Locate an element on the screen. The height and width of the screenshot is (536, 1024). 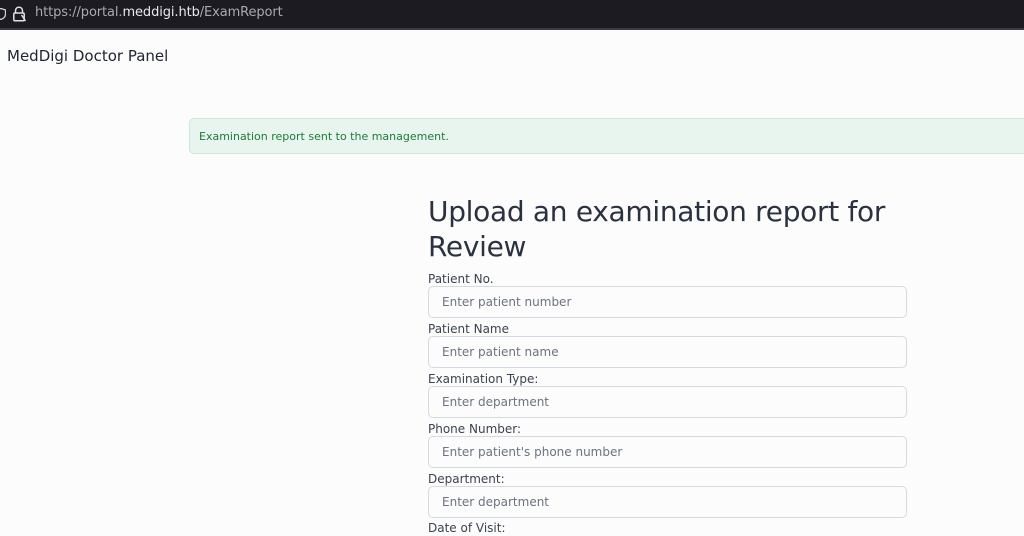
toolbar-divider is located at coordinates (512, 29).